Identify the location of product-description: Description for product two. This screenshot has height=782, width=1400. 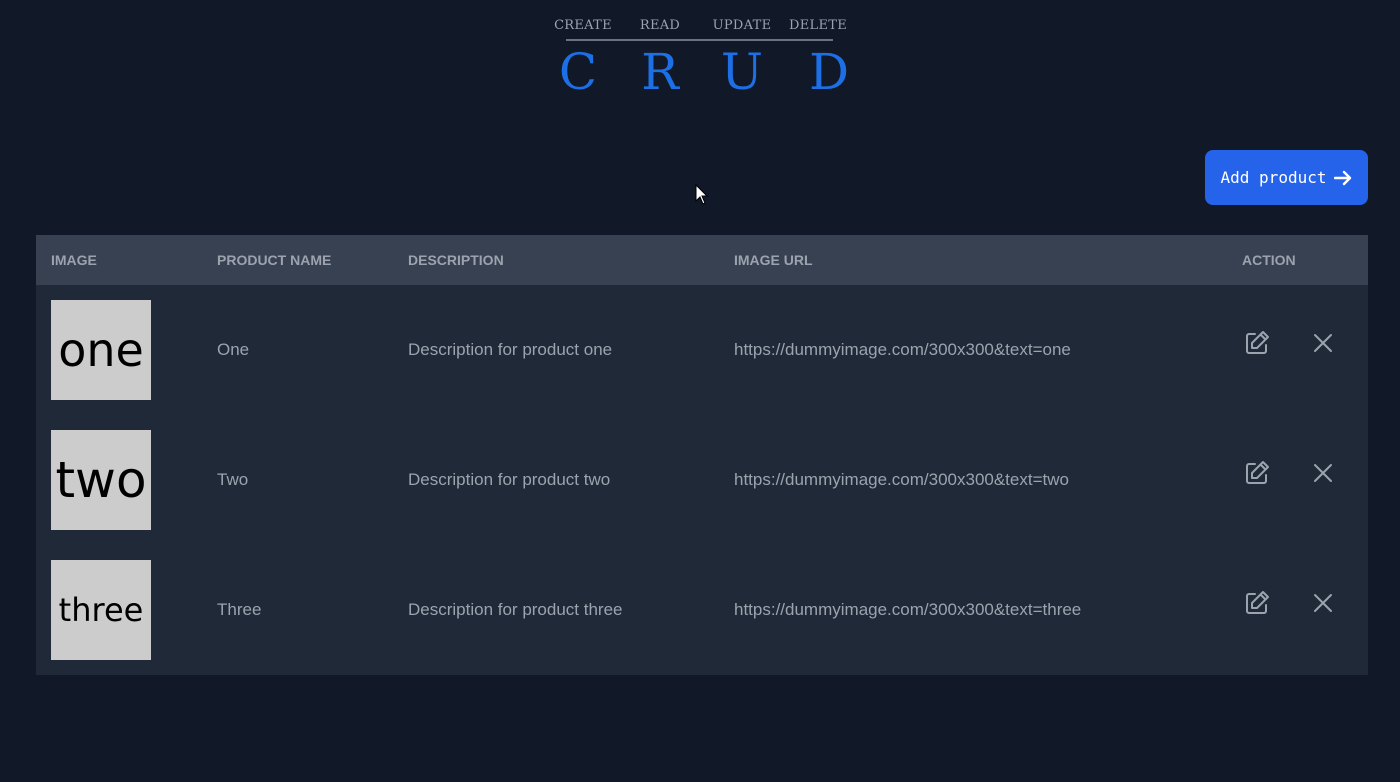
(509, 479).